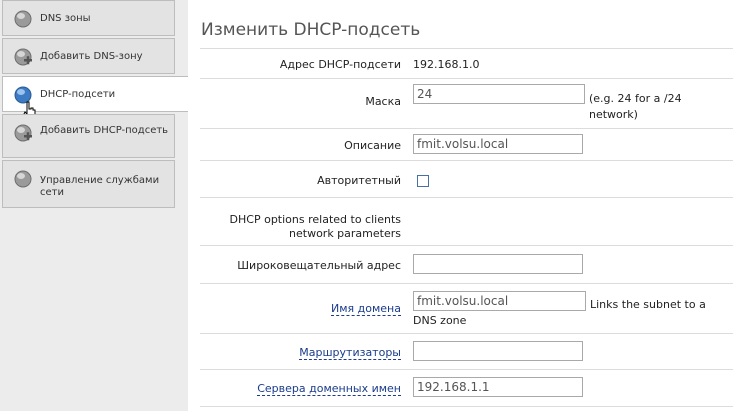 Image resolution: width=750 pixels, height=411 pixels. What do you see at coordinates (91, 56) in the screenshot?
I see `sidebar-item-label: Добавить DNS-зону` at bounding box center [91, 56].